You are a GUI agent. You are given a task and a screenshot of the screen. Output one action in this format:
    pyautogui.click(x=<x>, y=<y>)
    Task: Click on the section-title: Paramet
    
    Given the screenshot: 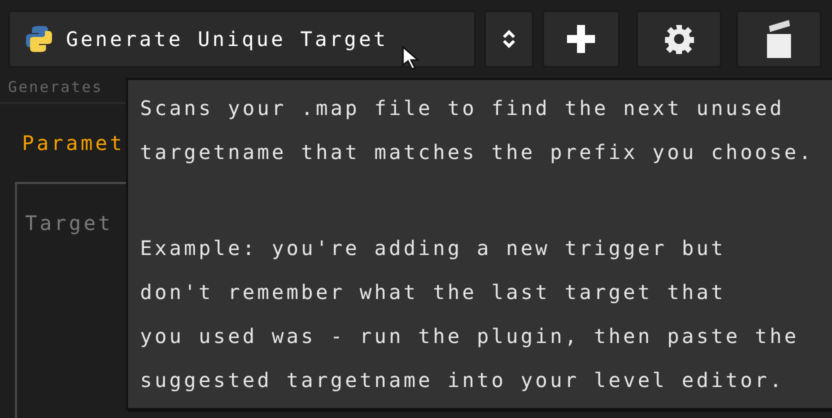 What is the action you would take?
    pyautogui.click(x=73, y=143)
    